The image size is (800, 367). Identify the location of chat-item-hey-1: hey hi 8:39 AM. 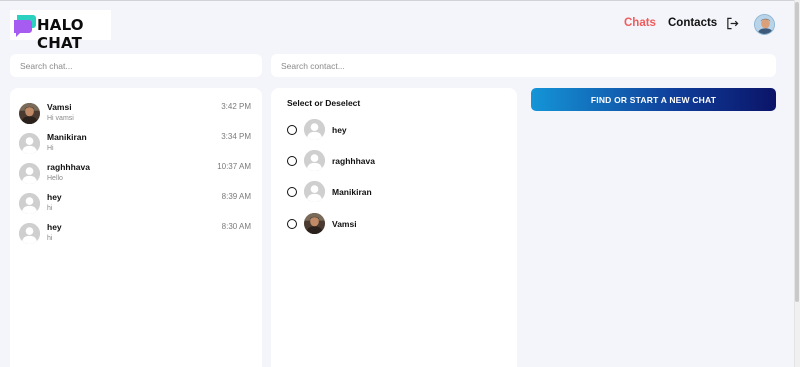
(136, 203).